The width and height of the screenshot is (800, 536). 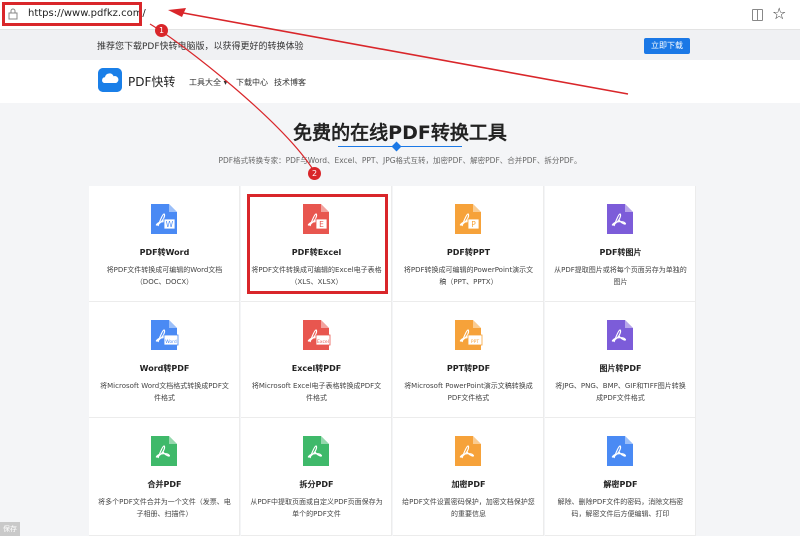 I want to click on nav-item-tools: 工具大全 ▾, so click(x=208, y=82).